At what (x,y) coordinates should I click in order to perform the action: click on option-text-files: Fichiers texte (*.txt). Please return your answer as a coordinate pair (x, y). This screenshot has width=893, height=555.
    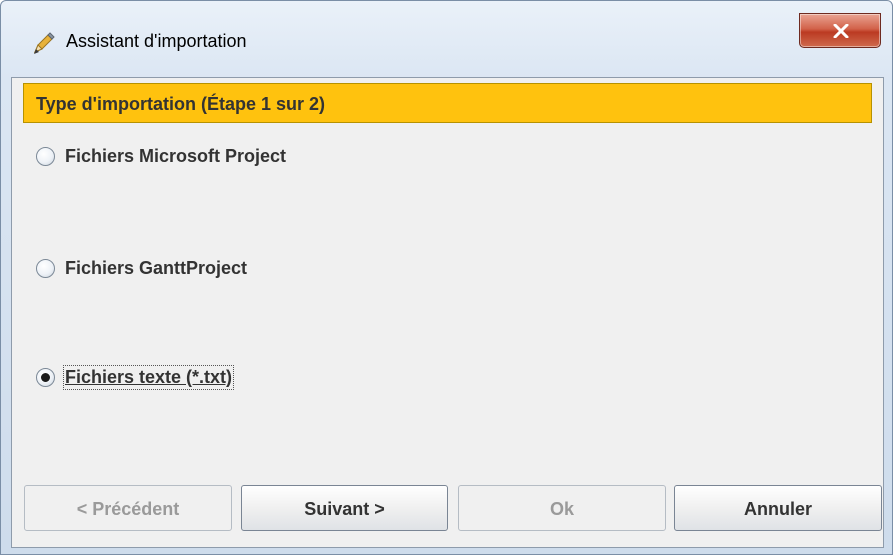
    Looking at the image, I should click on (133, 377).